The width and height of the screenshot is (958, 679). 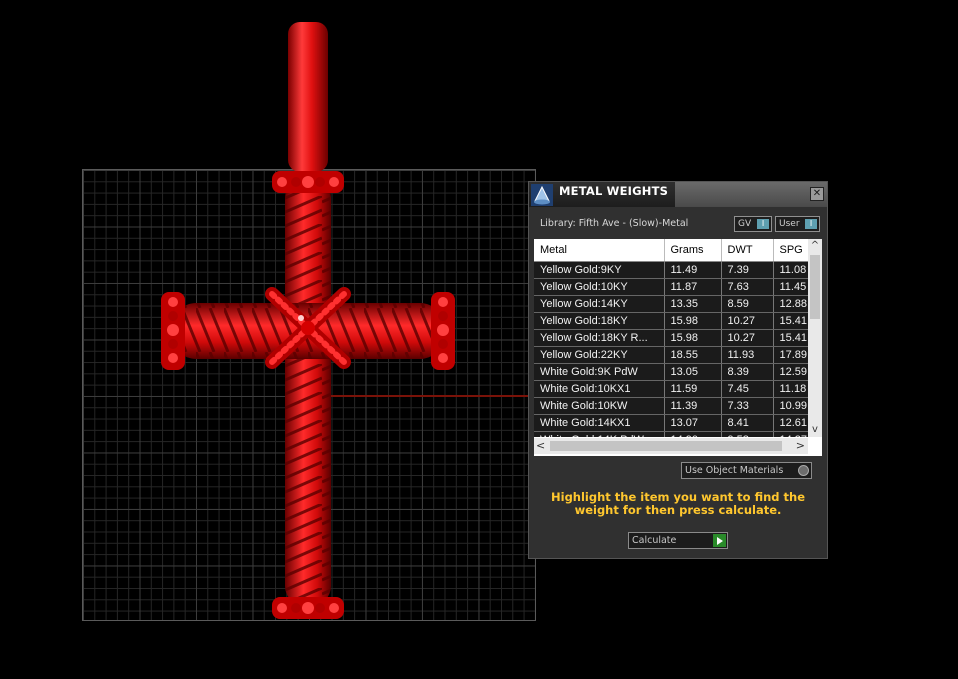 I want to click on close-icon: ✕, so click(x=817, y=194).